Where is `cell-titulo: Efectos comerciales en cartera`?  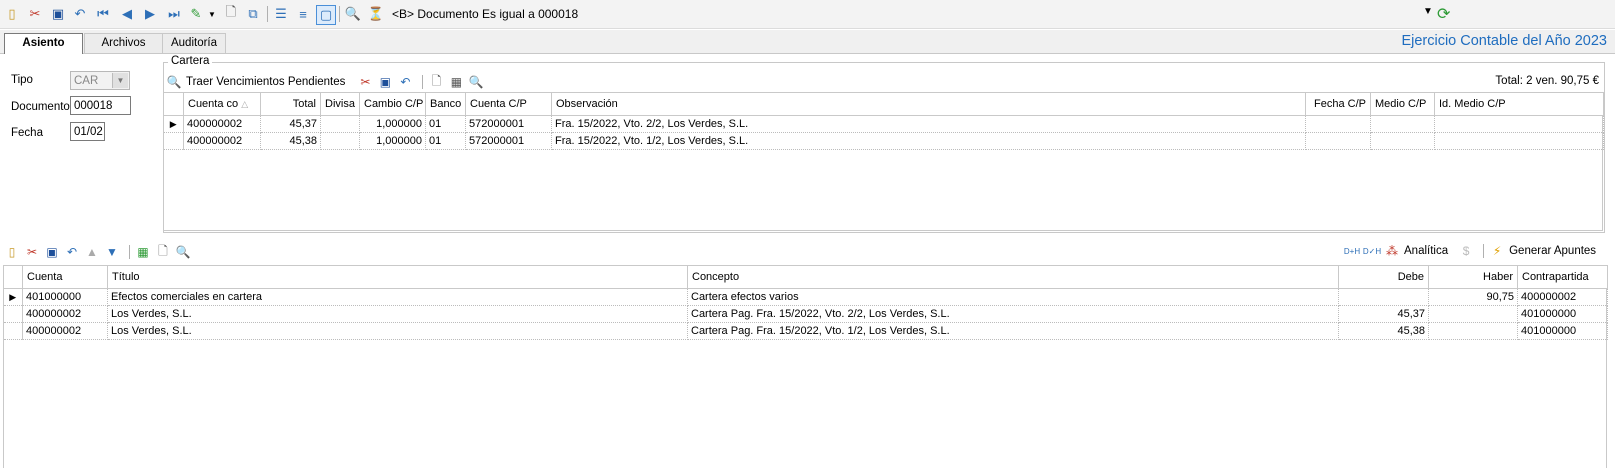 cell-titulo: Efectos comerciales en cartera is located at coordinates (397, 297).